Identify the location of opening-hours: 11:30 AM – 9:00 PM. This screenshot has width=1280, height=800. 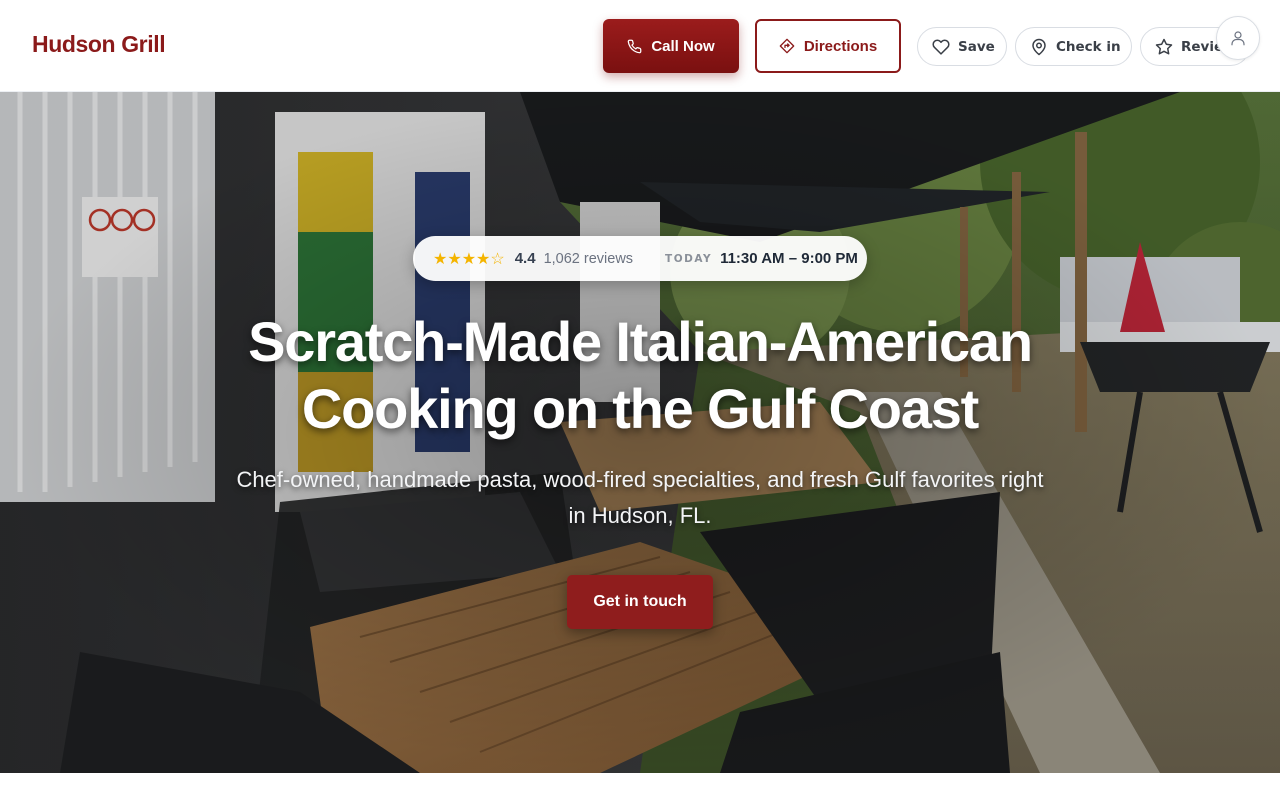
(789, 258).